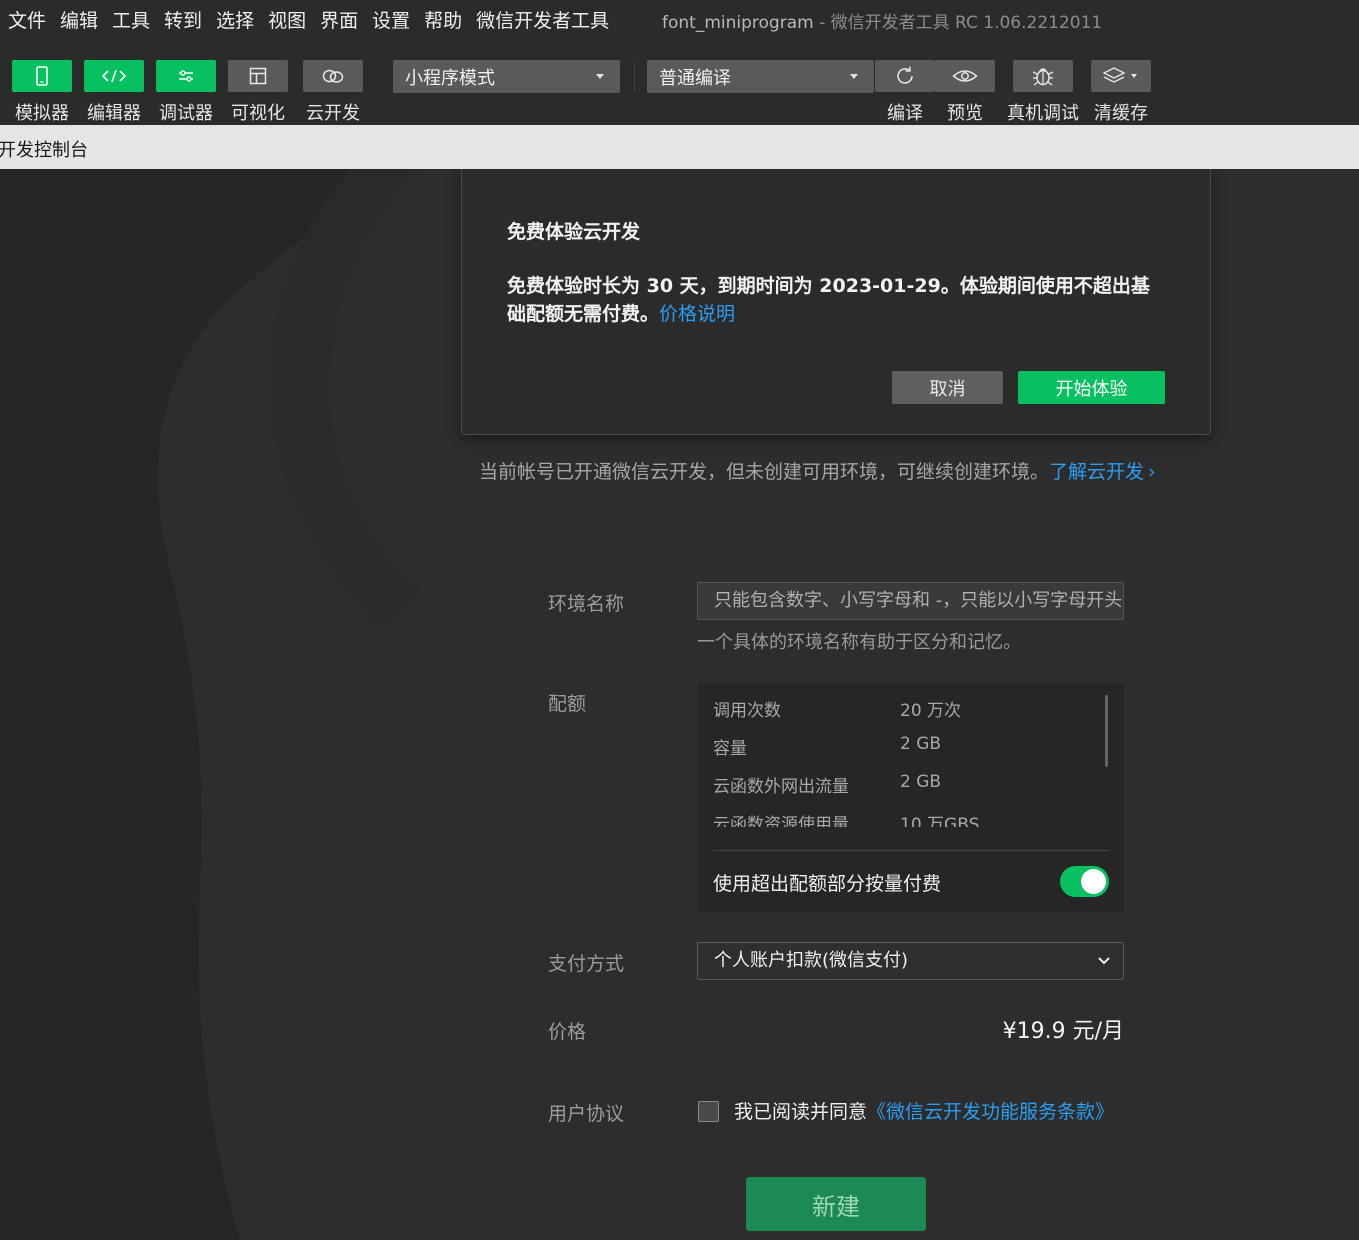 The width and height of the screenshot is (1359, 1240). I want to click on editor-button, so click(114, 76).